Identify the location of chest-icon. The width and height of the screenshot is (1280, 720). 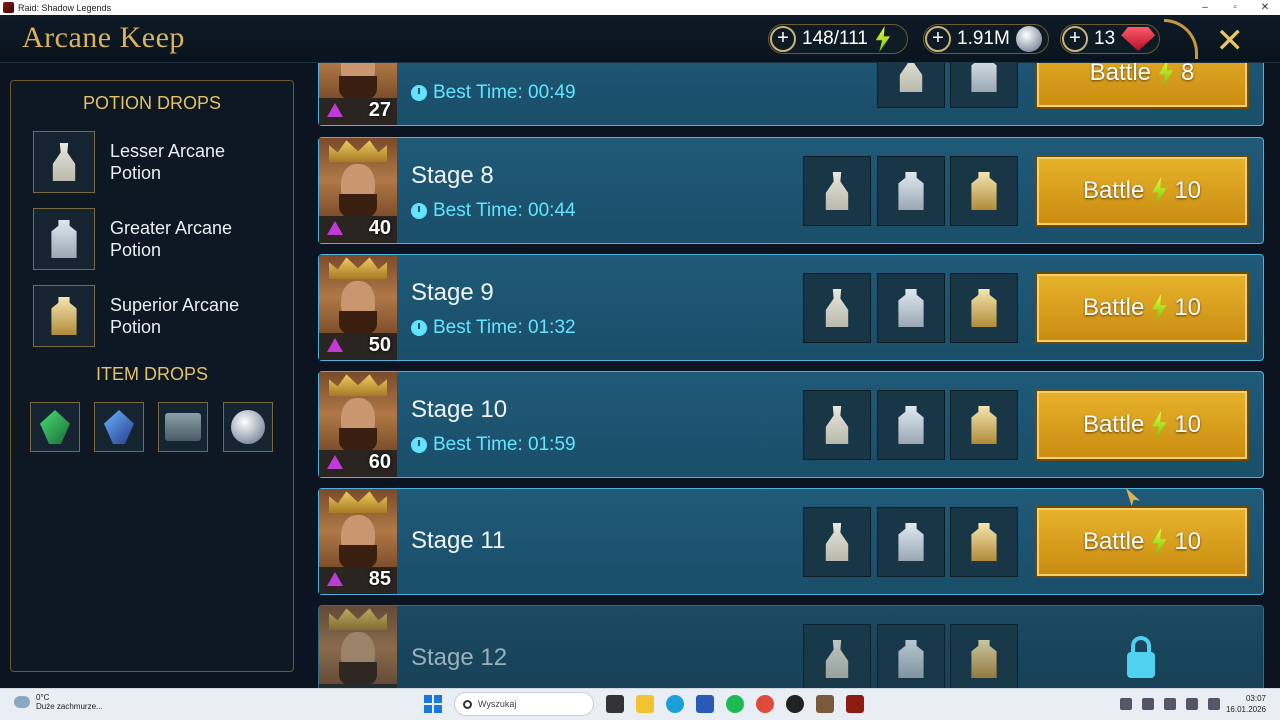
(183, 427).